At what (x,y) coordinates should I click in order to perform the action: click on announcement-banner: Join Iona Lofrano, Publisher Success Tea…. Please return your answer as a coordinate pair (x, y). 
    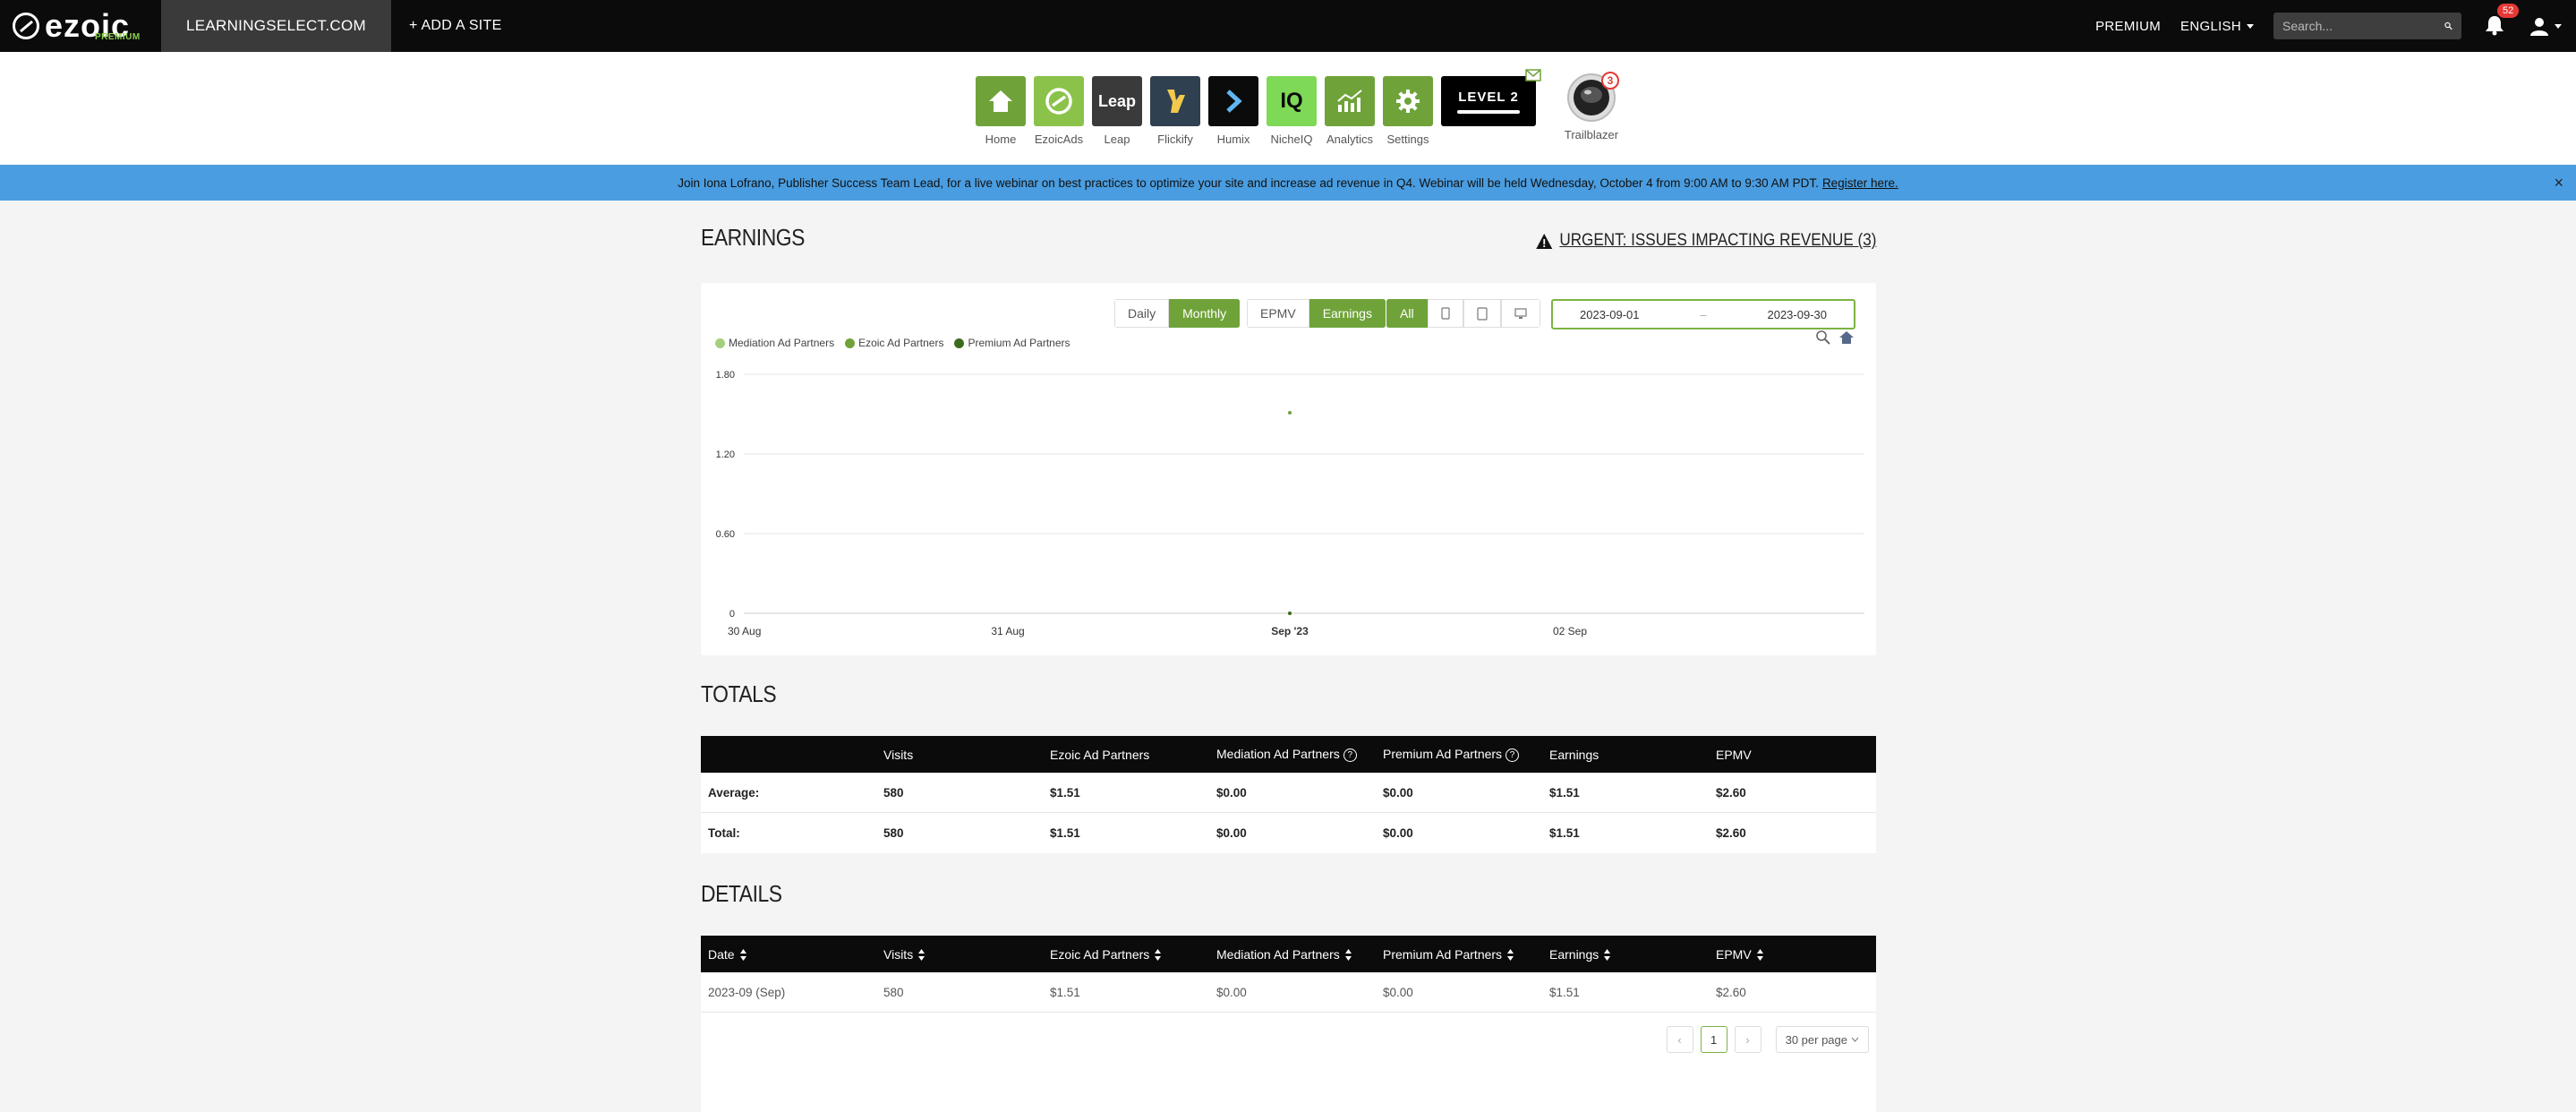
    Looking at the image, I should click on (1288, 183).